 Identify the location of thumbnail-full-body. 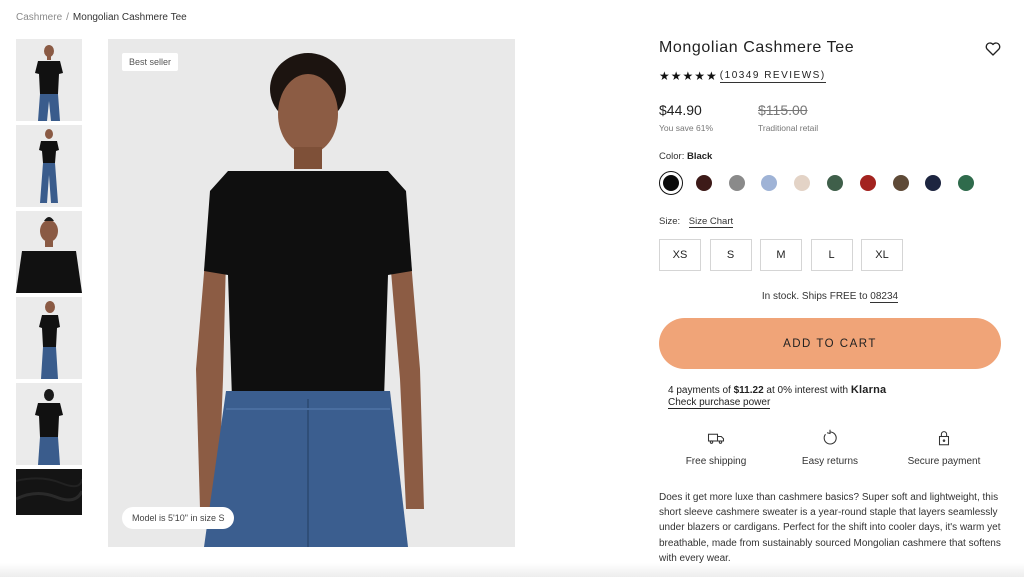
(49, 166).